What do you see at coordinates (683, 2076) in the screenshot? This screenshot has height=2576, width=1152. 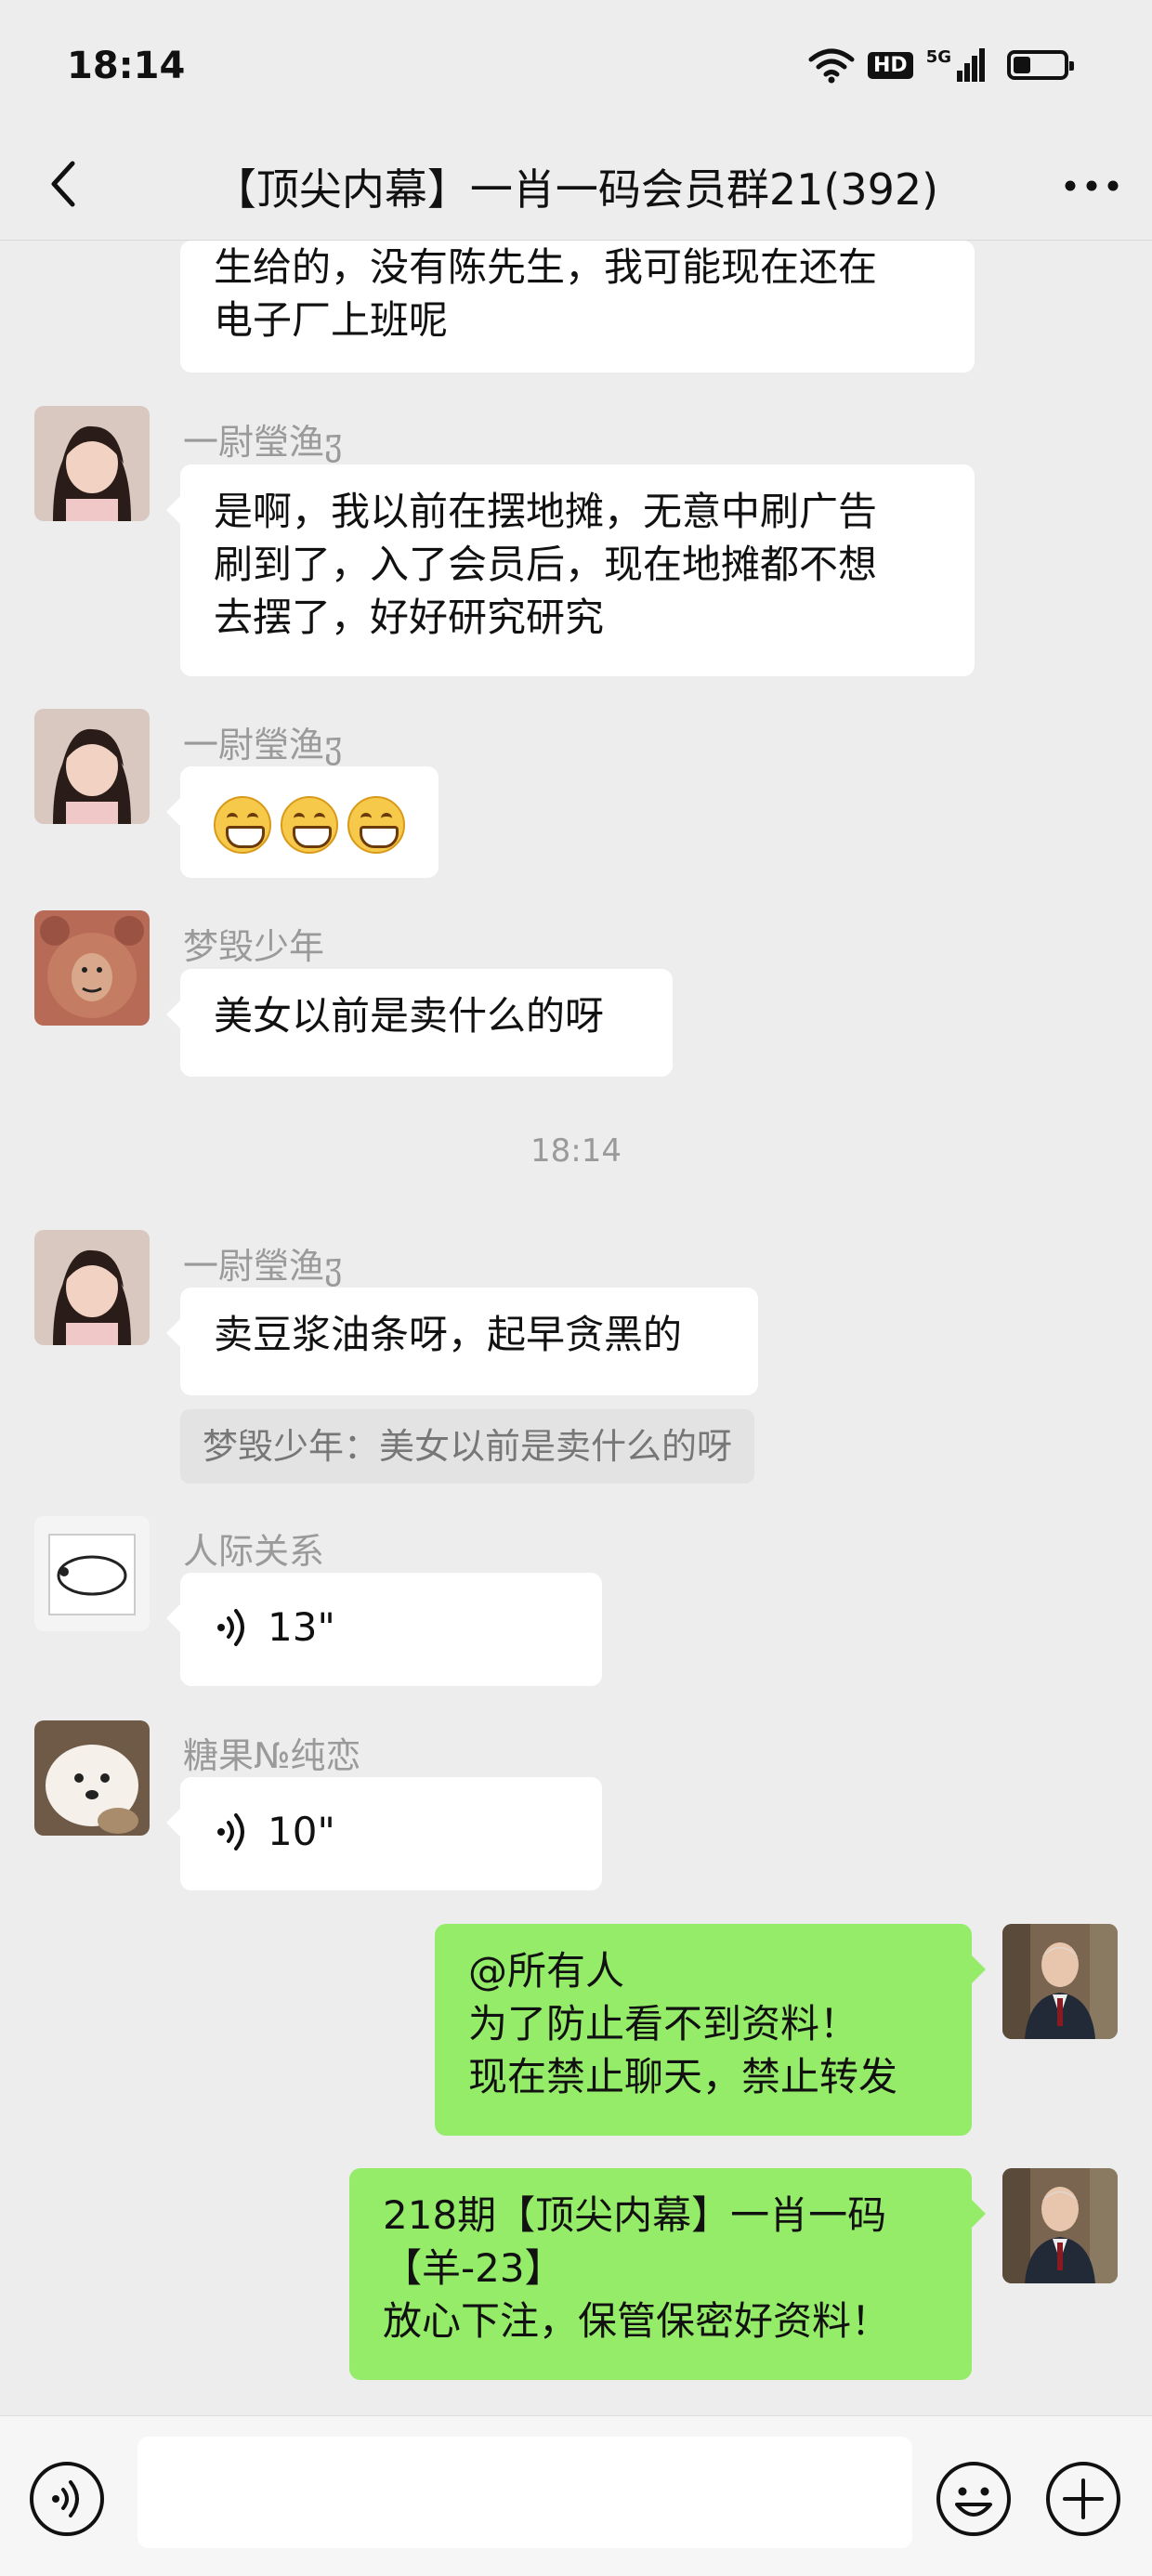 I see `message-line: 现在禁止聊天，禁止转发` at bounding box center [683, 2076].